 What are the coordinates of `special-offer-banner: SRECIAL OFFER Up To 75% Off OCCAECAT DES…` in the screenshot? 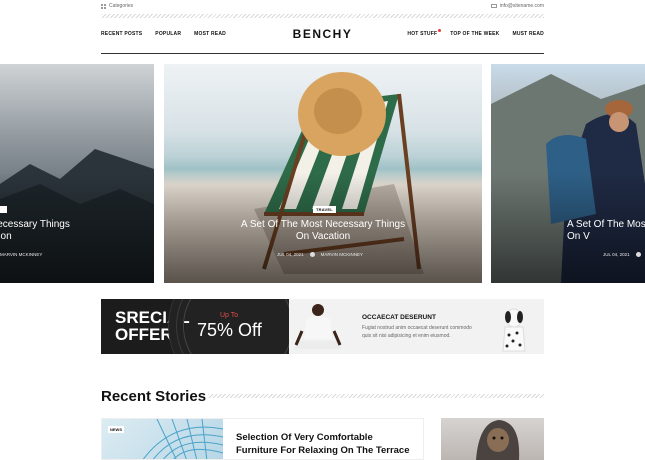 It's located at (322, 326).